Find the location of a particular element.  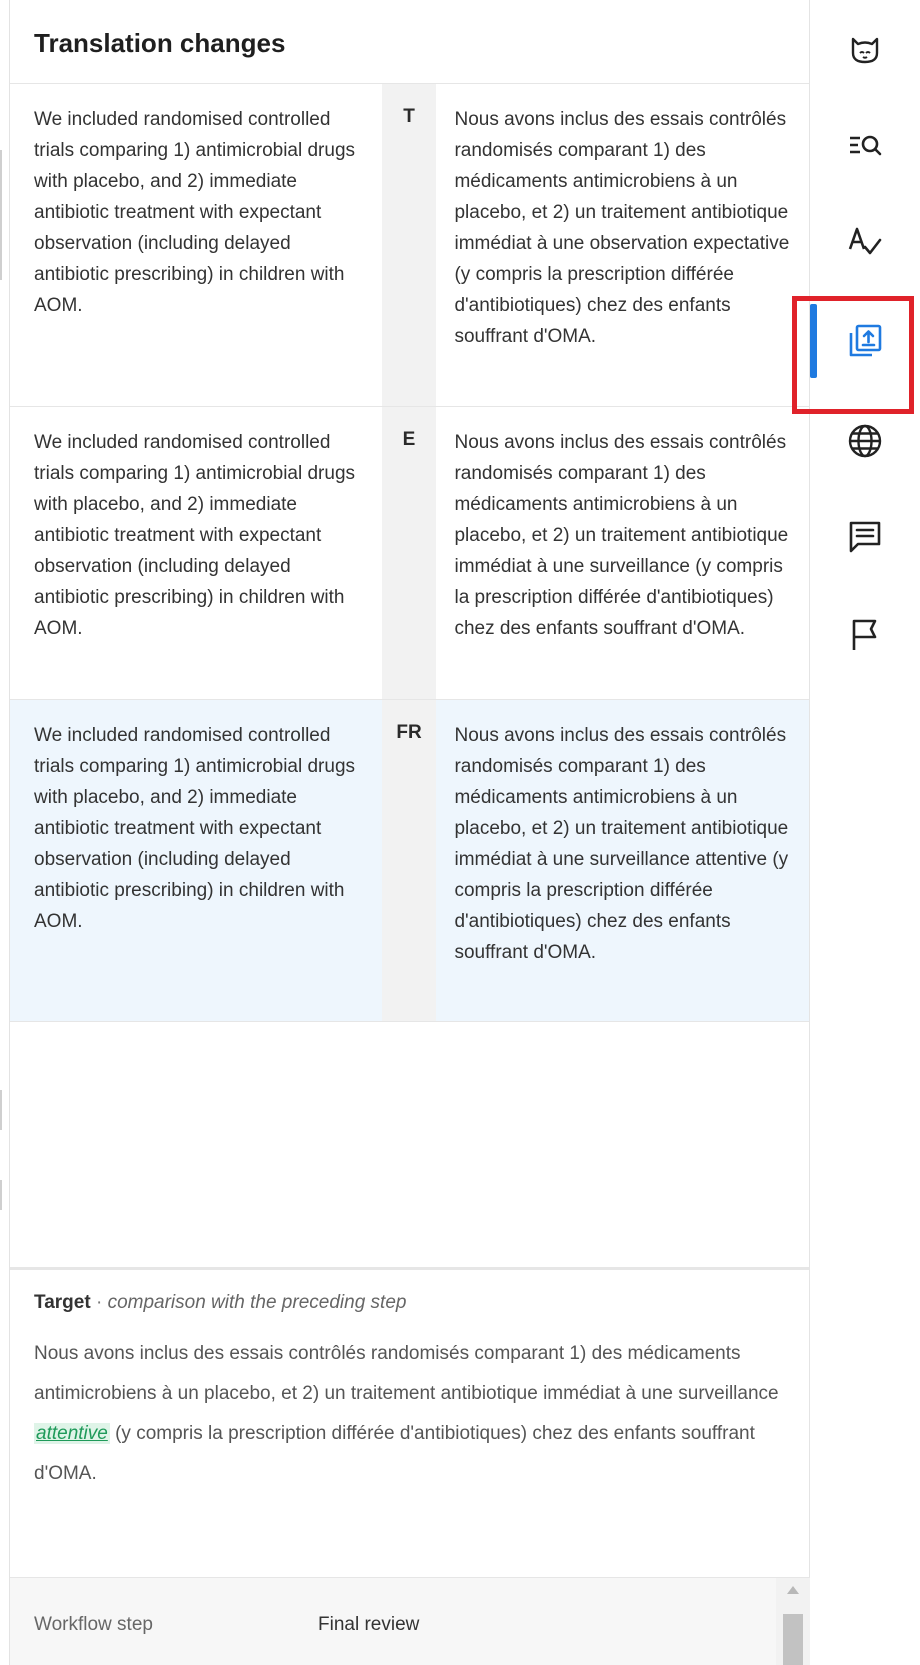

tool-comments is located at coordinates (865, 537).